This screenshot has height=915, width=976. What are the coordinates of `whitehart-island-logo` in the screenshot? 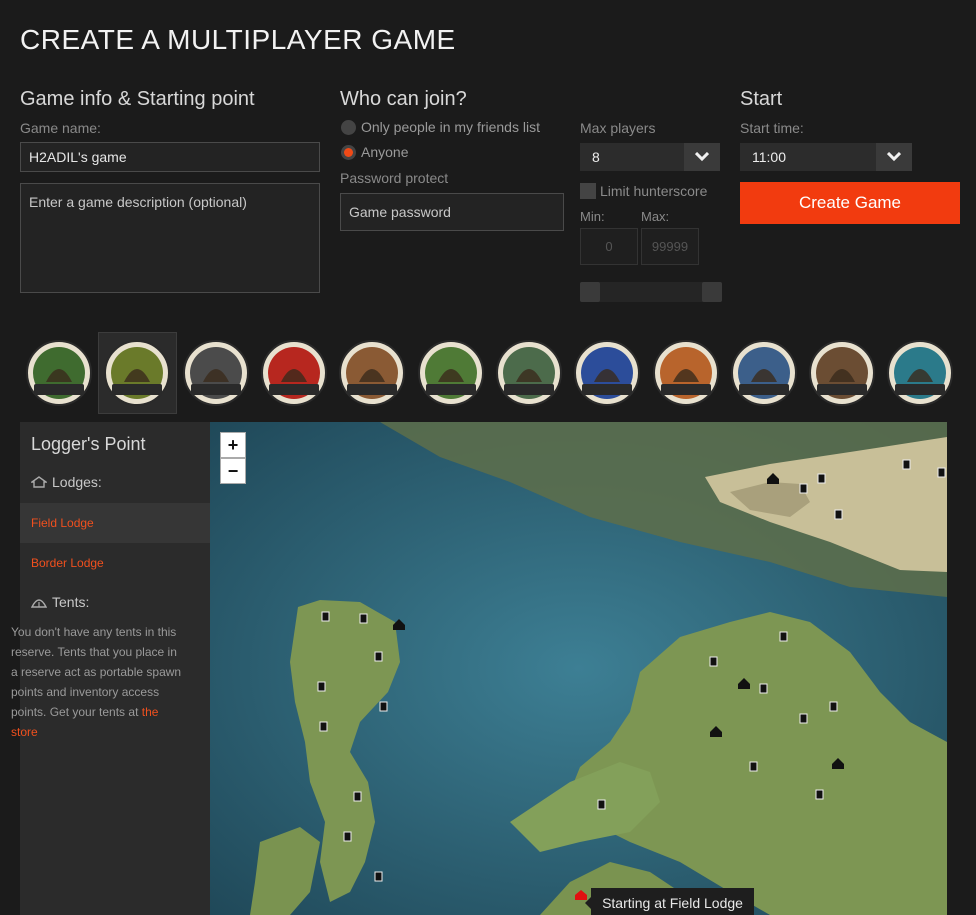 It's located at (59, 373).